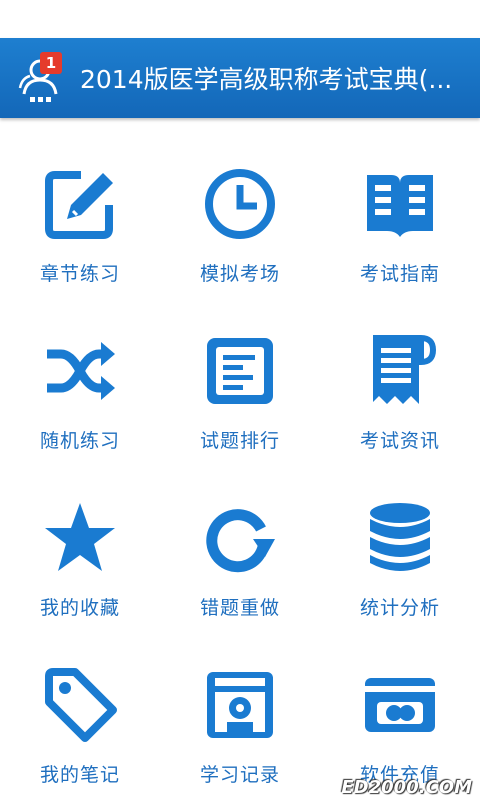 This screenshot has height=800, width=480. I want to click on menu-label: 错题重做, so click(239, 608).